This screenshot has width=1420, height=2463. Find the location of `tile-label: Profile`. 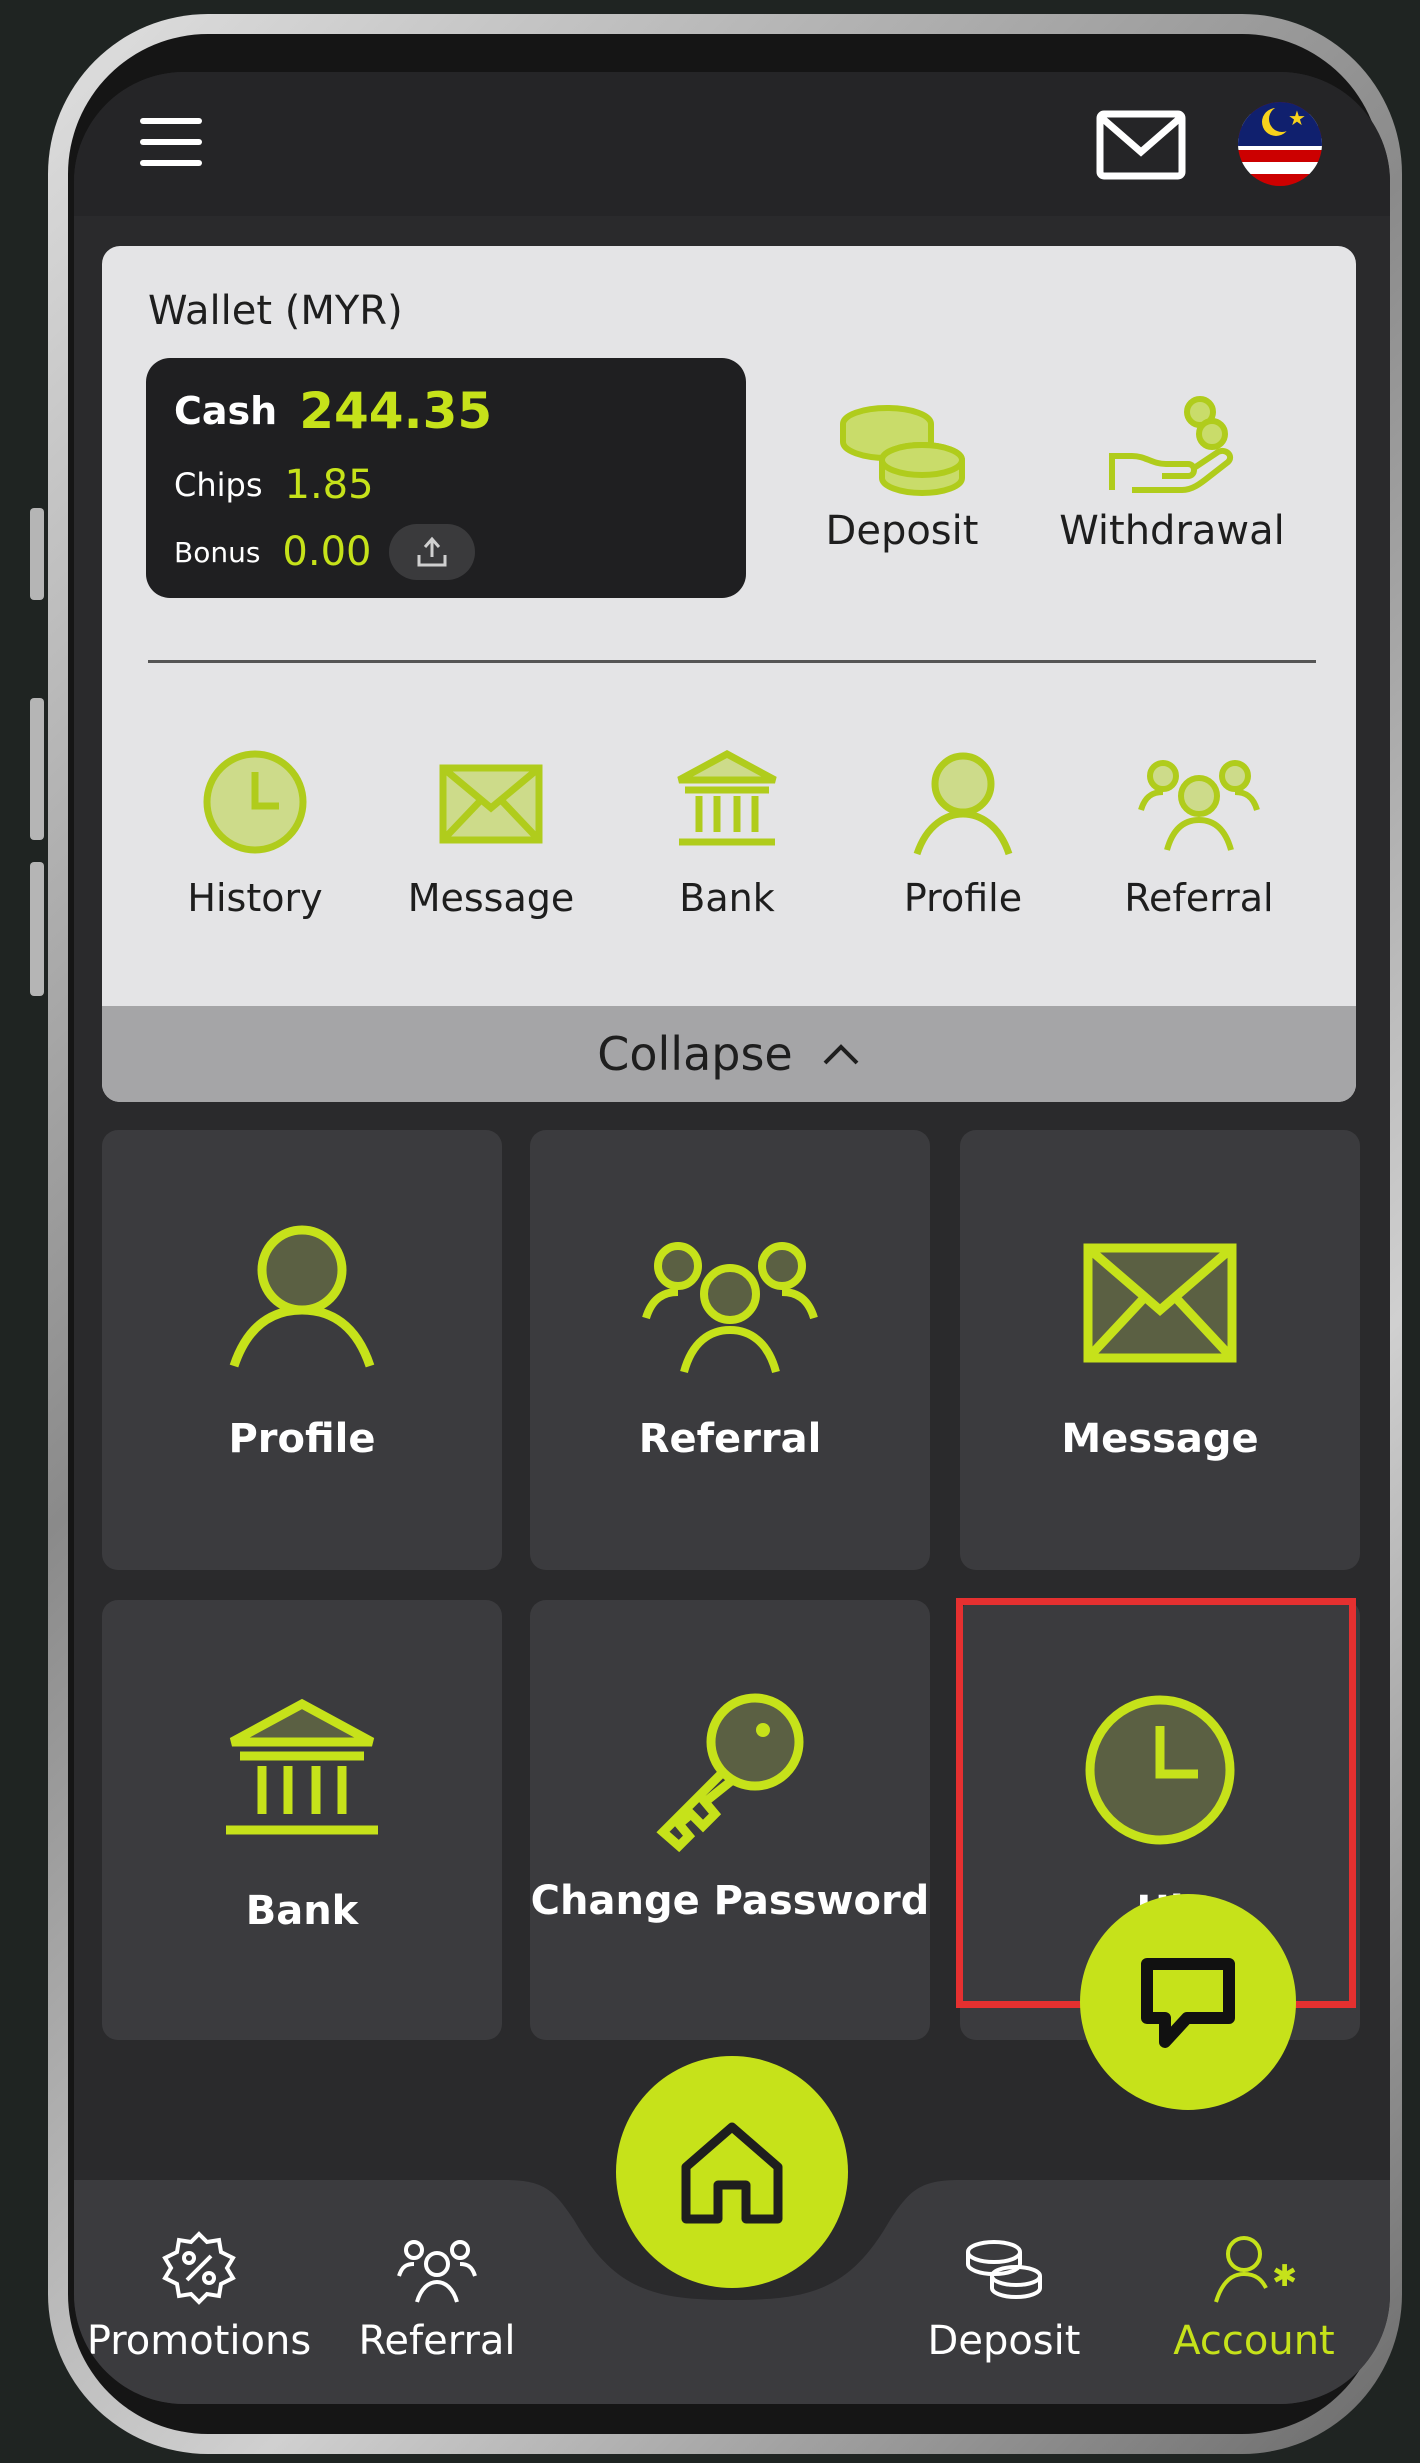

tile-label: Profile is located at coordinates (302, 1439).